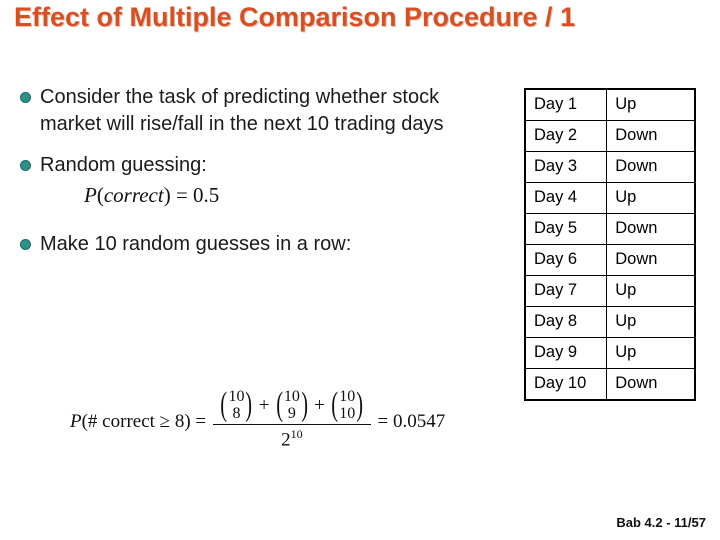 This screenshot has width=720, height=540. What do you see at coordinates (566, 291) in the screenshot?
I see `table-cell-day: Day 7` at bounding box center [566, 291].